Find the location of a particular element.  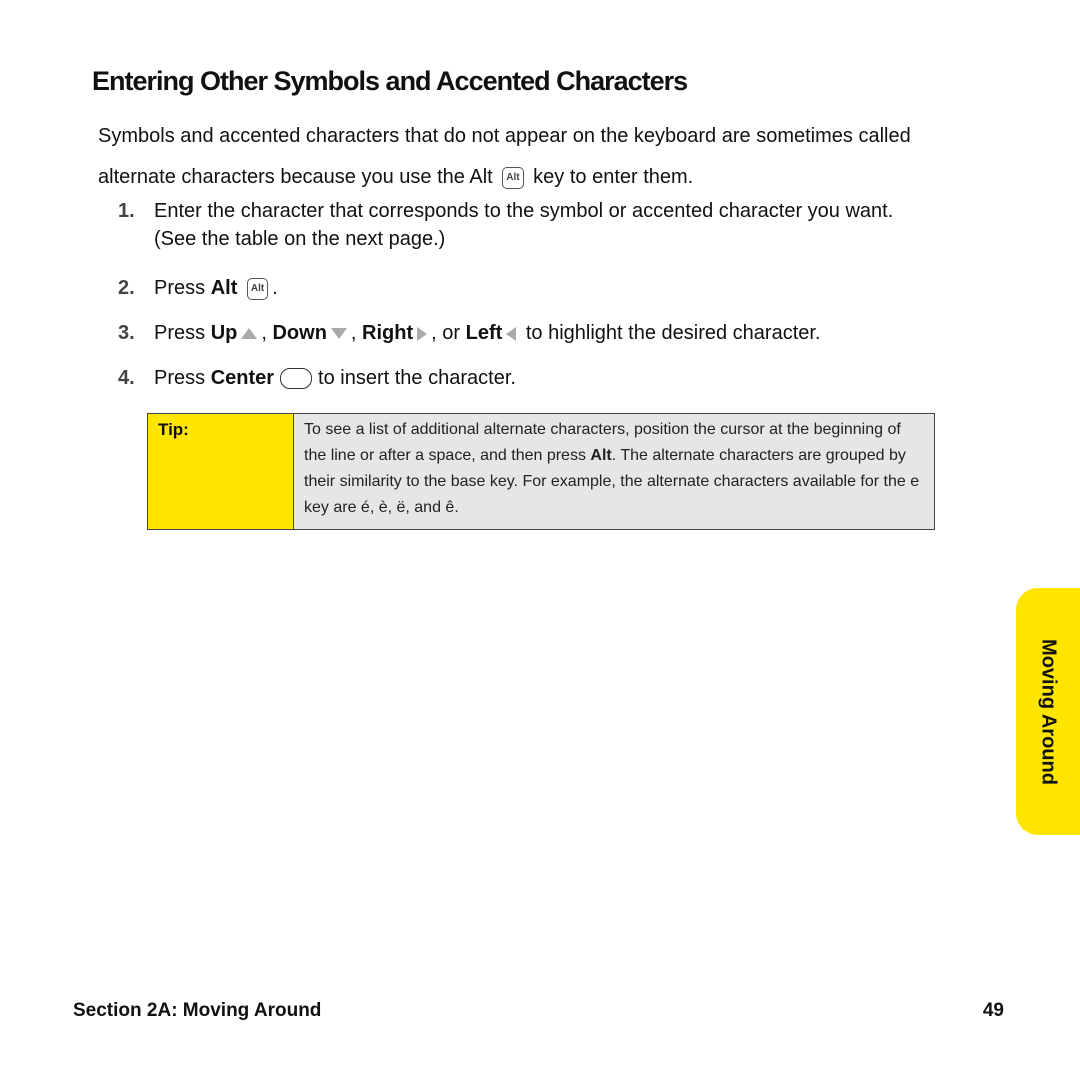

step-number: 4. is located at coordinates (126, 378).